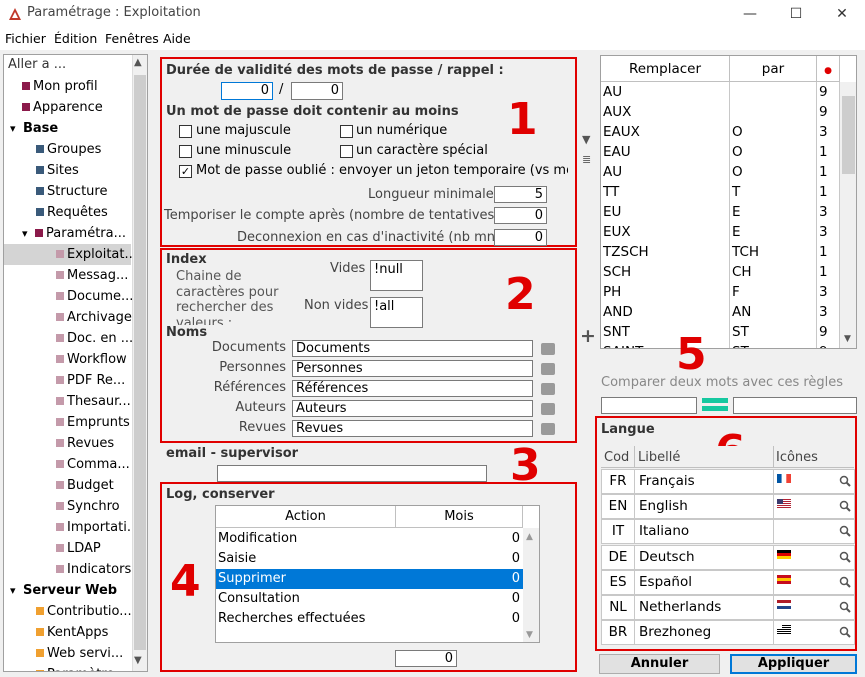 This screenshot has height=677, width=865. I want to click on tree-item: Emprunts, so click(67, 422).